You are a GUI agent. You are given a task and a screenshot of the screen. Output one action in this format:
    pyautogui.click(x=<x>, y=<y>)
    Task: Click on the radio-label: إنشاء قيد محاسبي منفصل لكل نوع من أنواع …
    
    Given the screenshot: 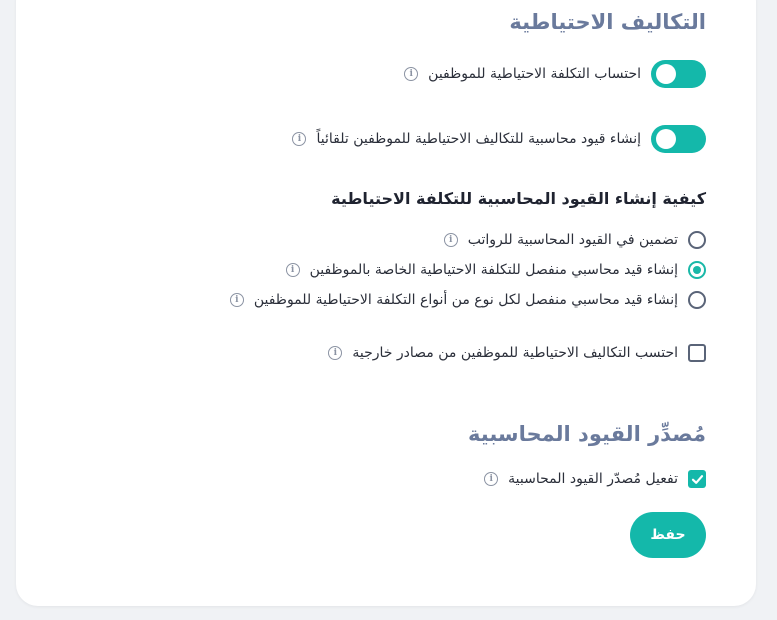 What is the action you would take?
    pyautogui.click(x=465, y=300)
    